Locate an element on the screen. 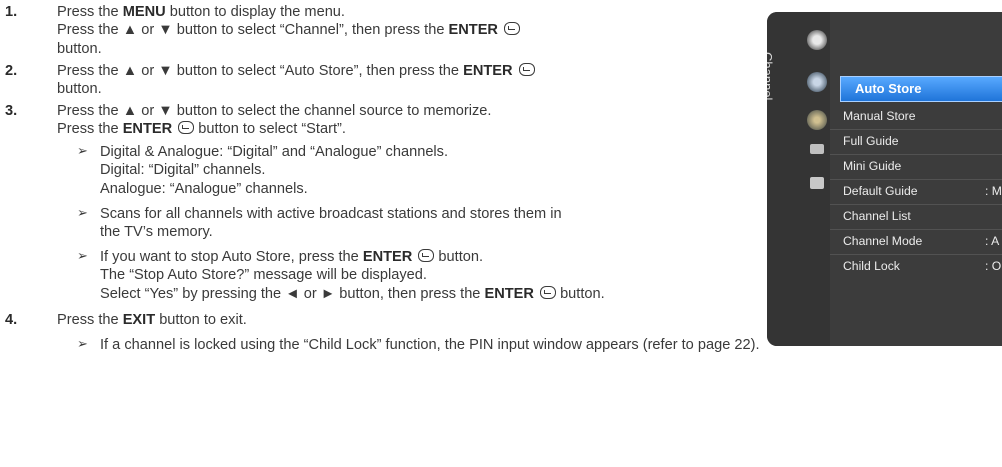  picture-icon is located at coordinates (817, 40).